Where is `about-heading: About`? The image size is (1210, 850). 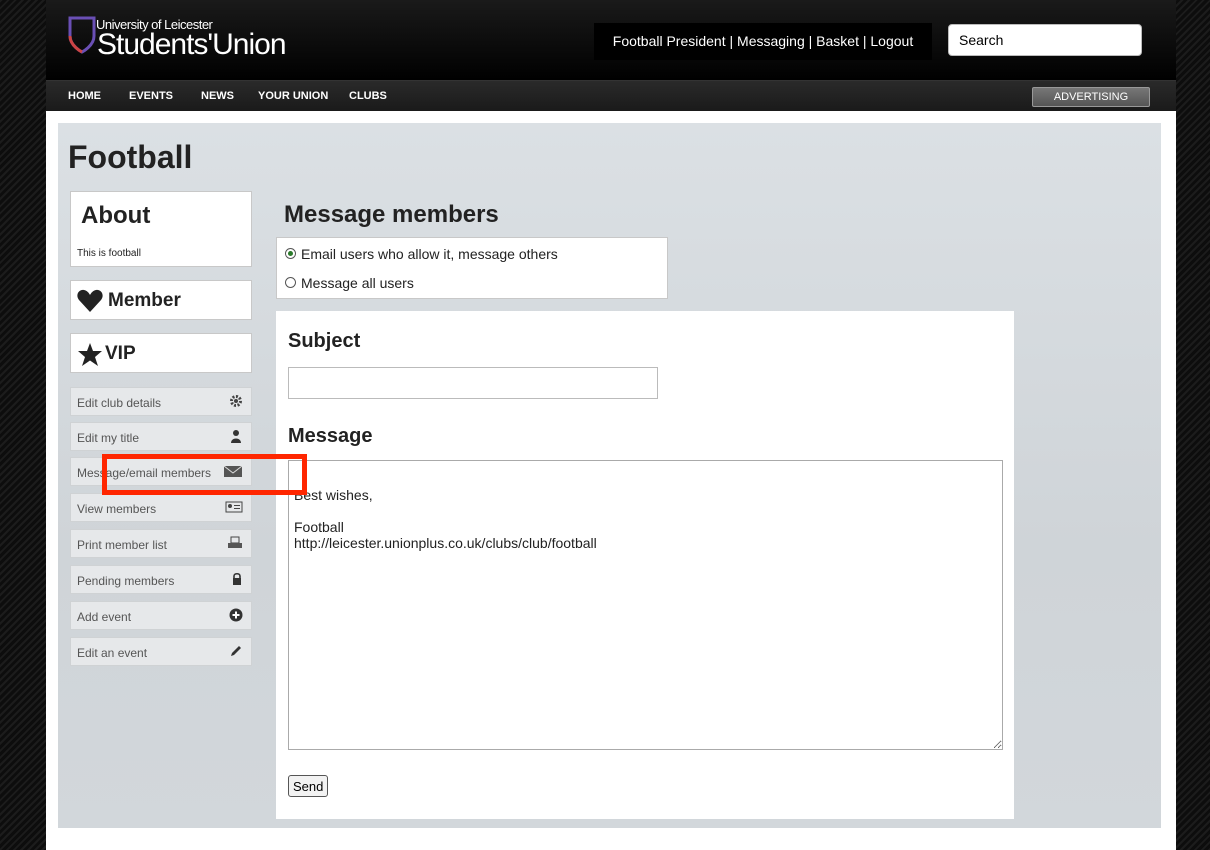
about-heading: About is located at coordinates (116, 215).